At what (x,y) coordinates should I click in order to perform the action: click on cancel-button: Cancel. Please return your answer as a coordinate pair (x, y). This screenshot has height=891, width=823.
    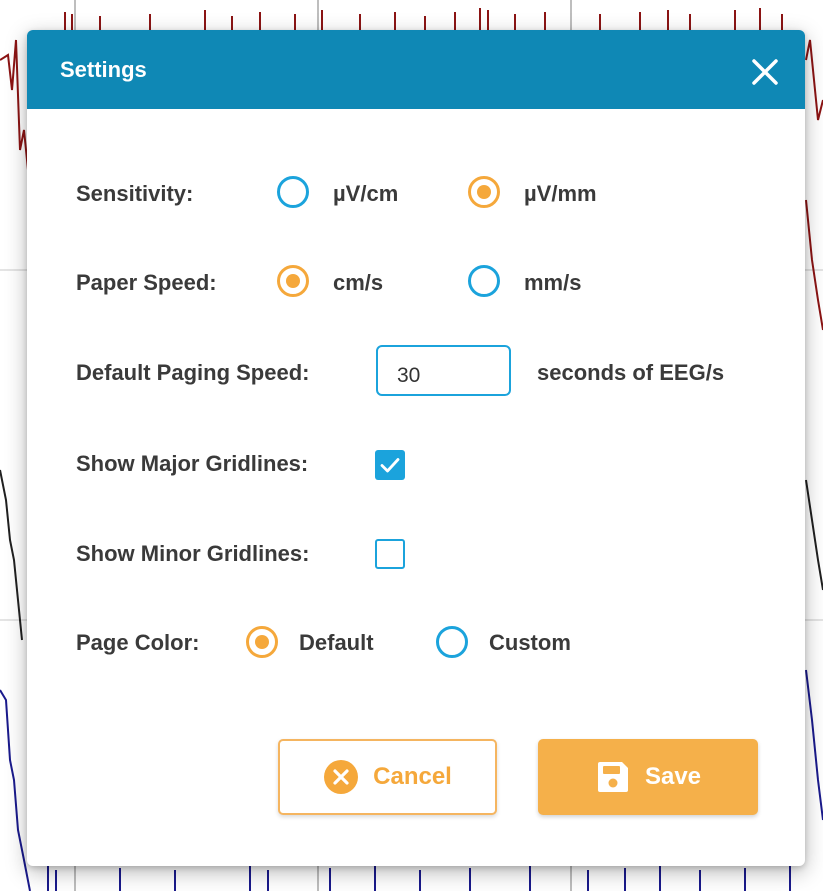
    Looking at the image, I should click on (387, 777).